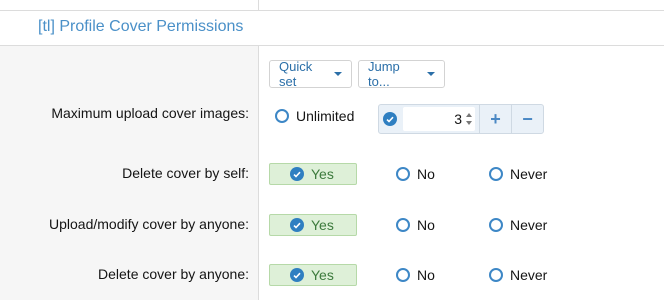 This screenshot has height=300, width=664. What do you see at coordinates (258, 5) in the screenshot?
I see `column-divider` at bounding box center [258, 5].